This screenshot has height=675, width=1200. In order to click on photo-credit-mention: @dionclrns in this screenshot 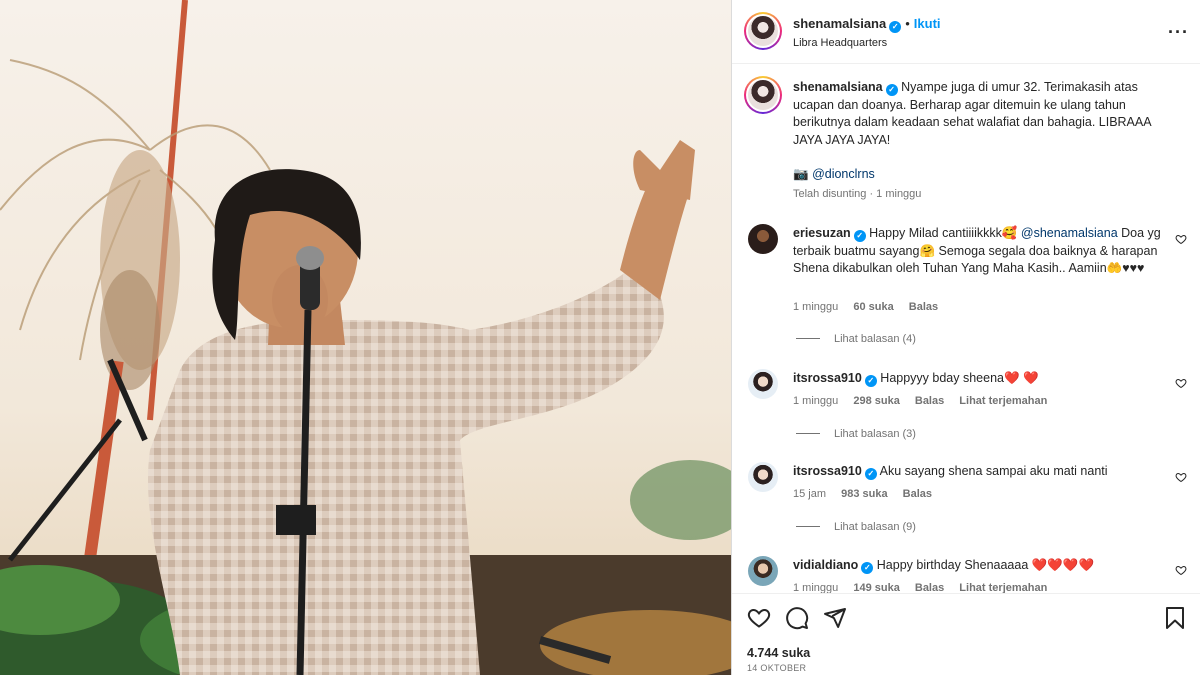, I will do `click(843, 174)`.